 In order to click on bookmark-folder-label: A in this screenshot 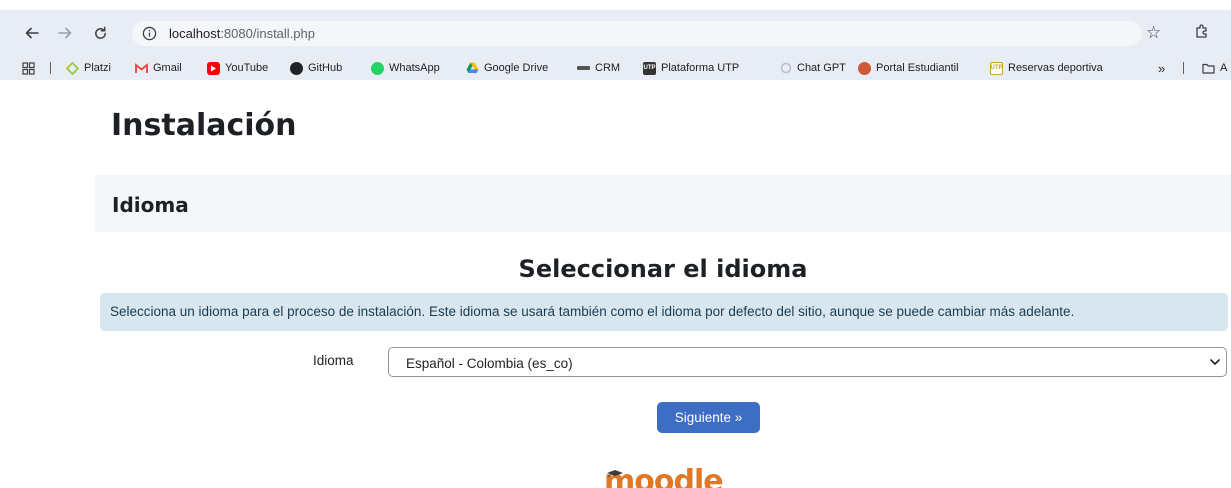, I will do `click(1224, 68)`.